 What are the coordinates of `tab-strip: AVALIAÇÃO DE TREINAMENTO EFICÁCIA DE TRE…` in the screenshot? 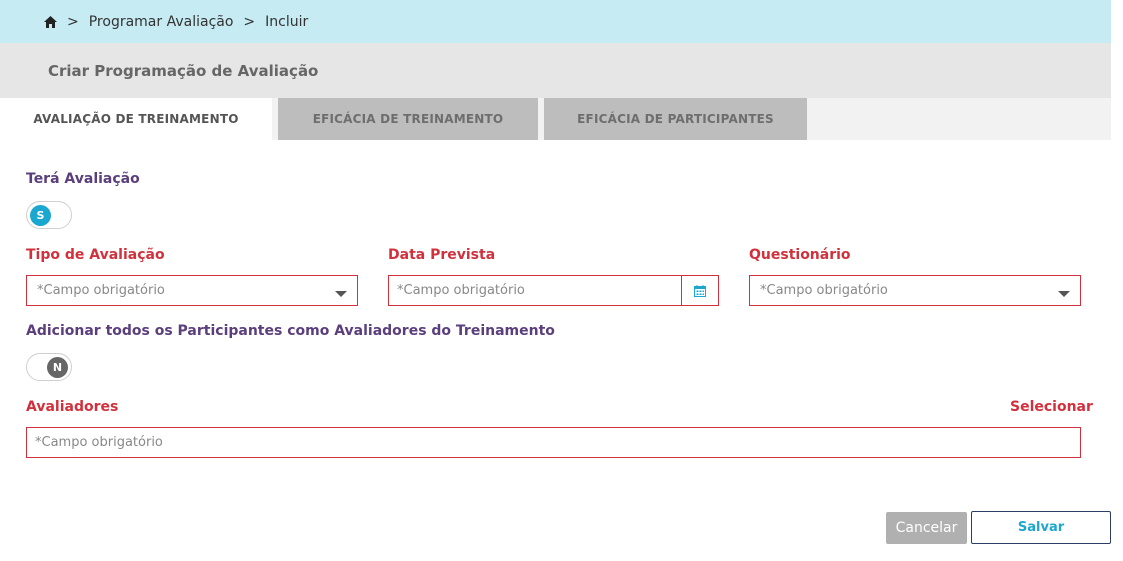 It's located at (555, 119).